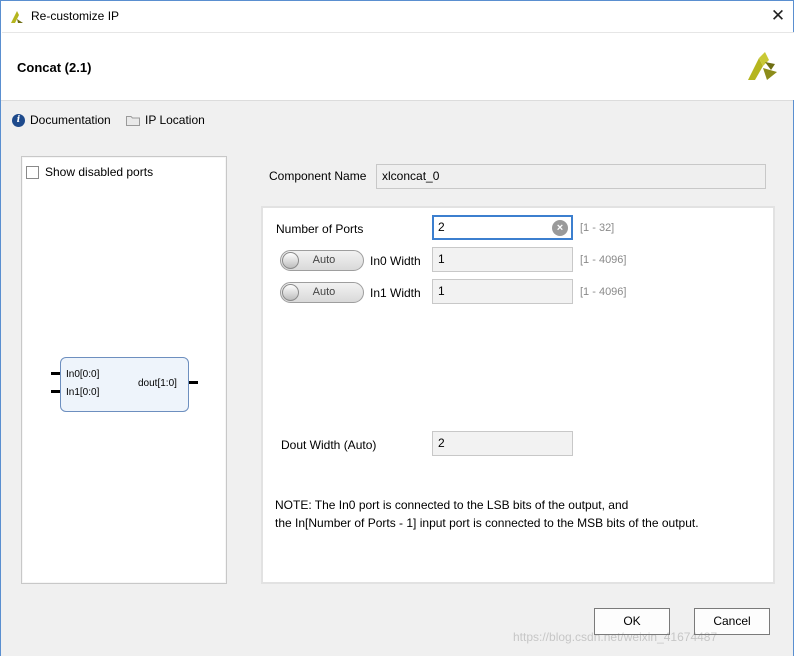  I want to click on in0-width-range: [1 - 4096], so click(603, 260).